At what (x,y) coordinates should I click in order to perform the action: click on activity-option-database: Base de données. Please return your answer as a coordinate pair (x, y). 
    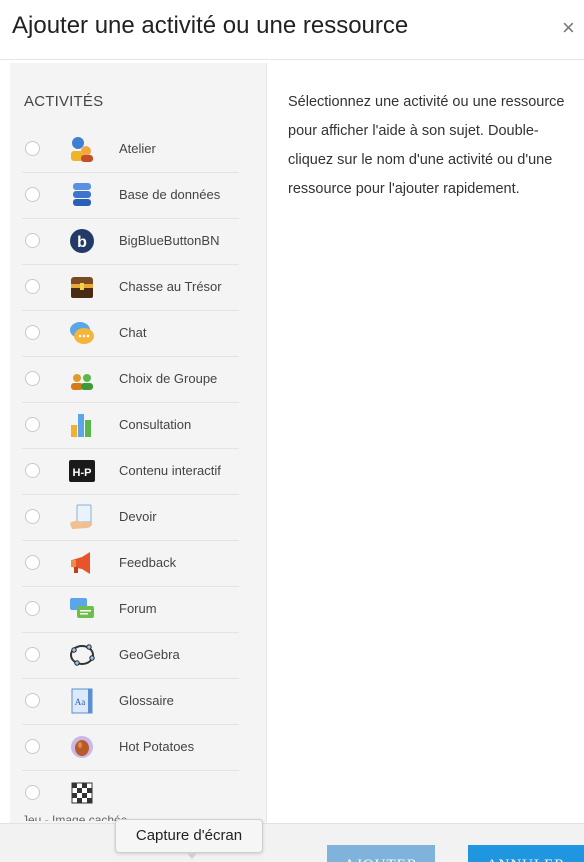
    Looking at the image, I should click on (138, 196).